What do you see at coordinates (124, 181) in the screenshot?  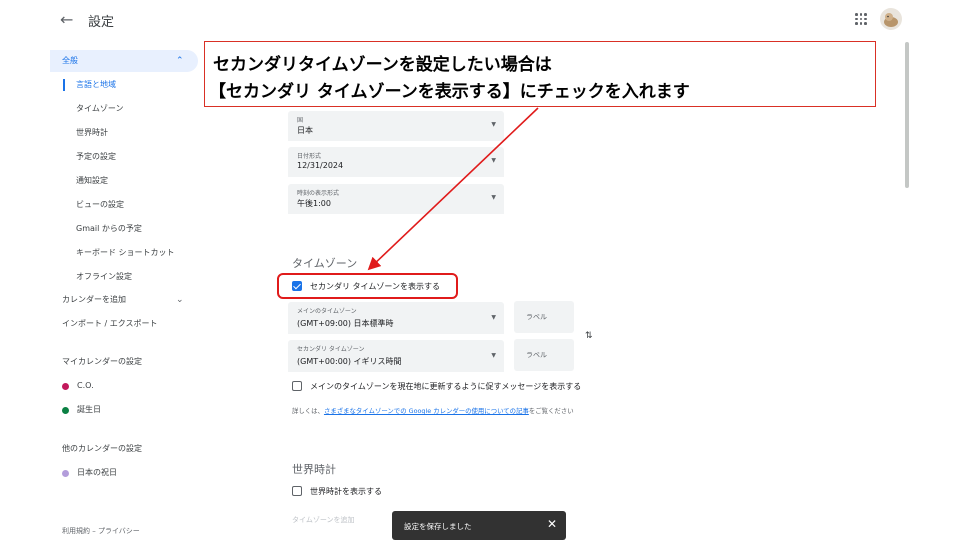 I see `sidebar-item-notifications: 通知設定` at bounding box center [124, 181].